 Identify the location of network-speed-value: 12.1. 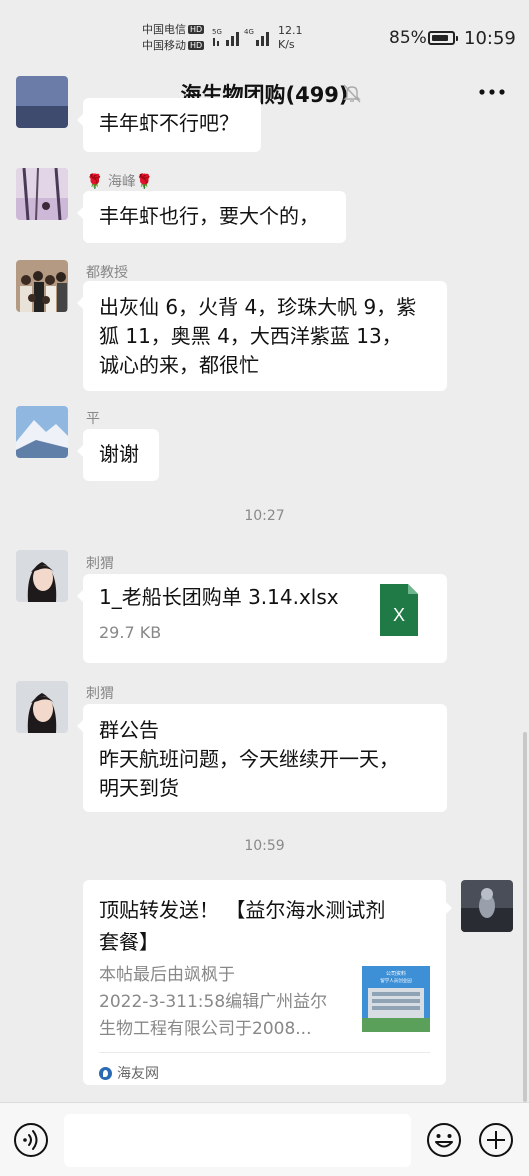
(290, 30).